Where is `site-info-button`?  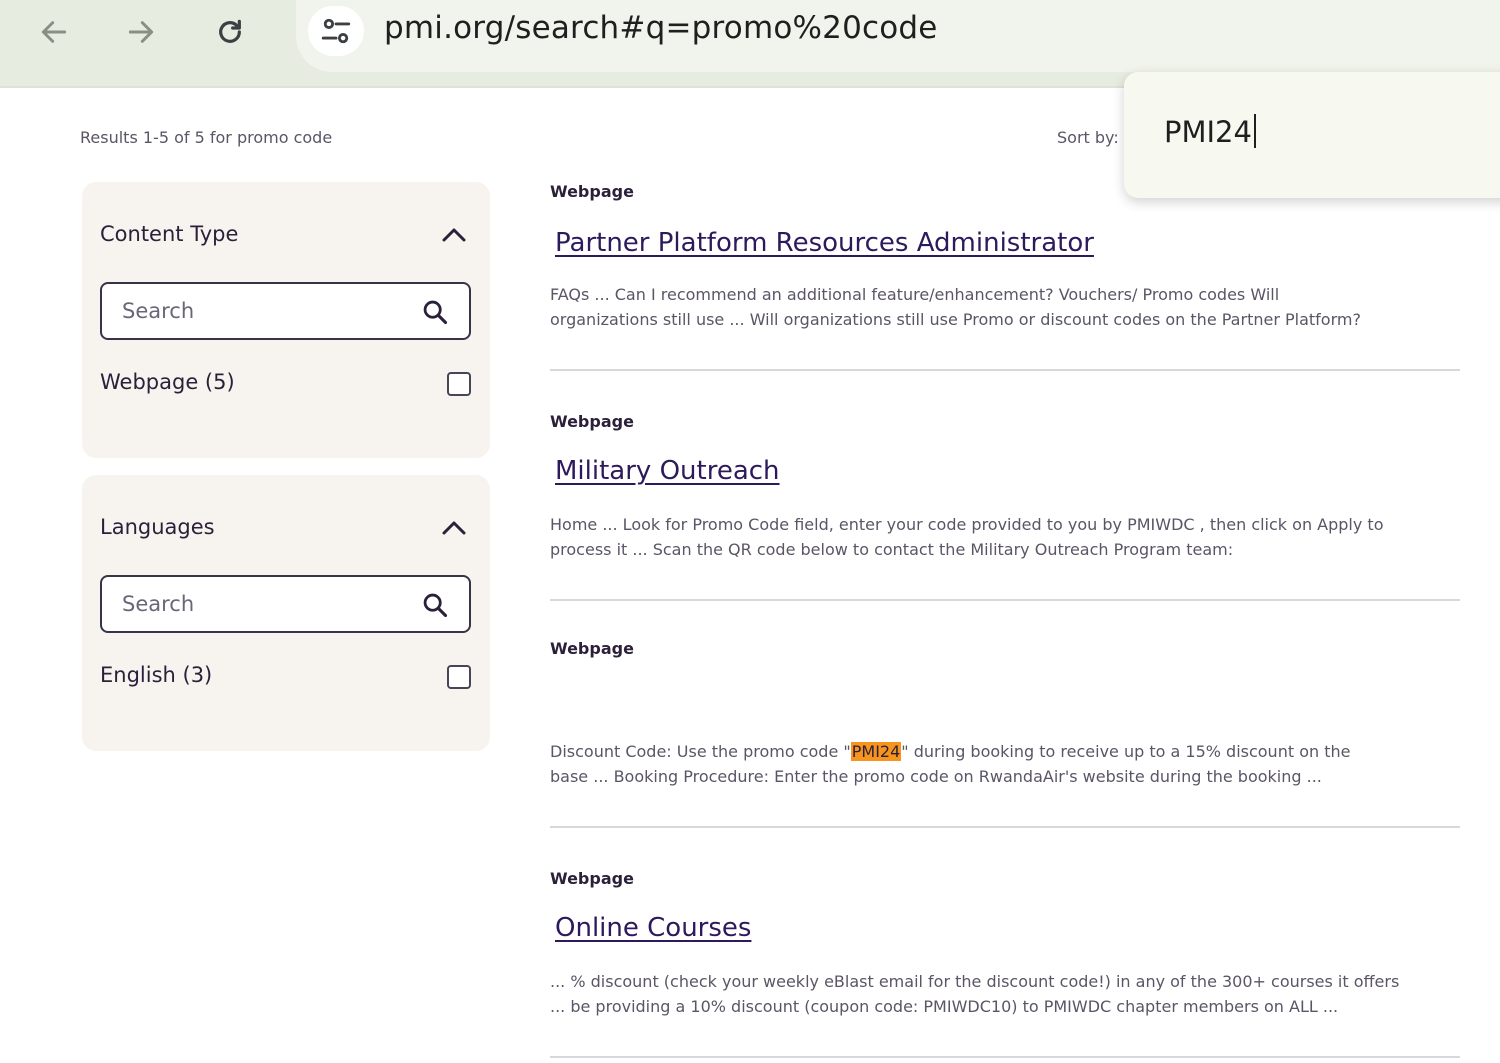 site-info-button is located at coordinates (336, 31).